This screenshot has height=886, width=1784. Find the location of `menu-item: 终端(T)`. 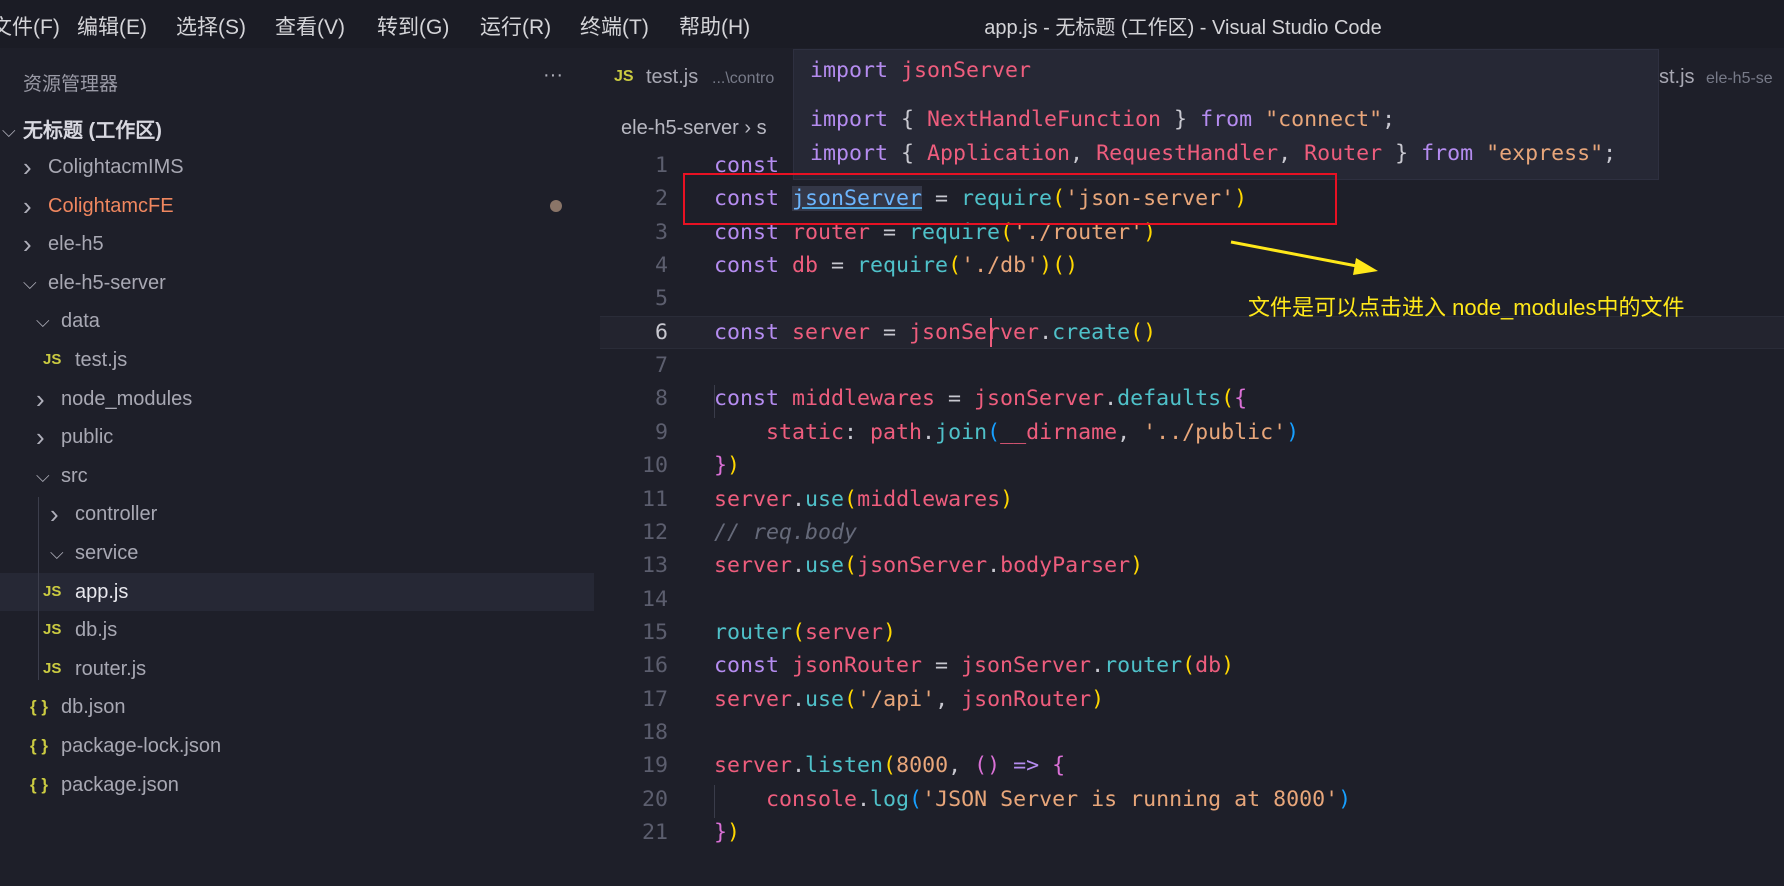

menu-item: 终端(T) is located at coordinates (614, 26).